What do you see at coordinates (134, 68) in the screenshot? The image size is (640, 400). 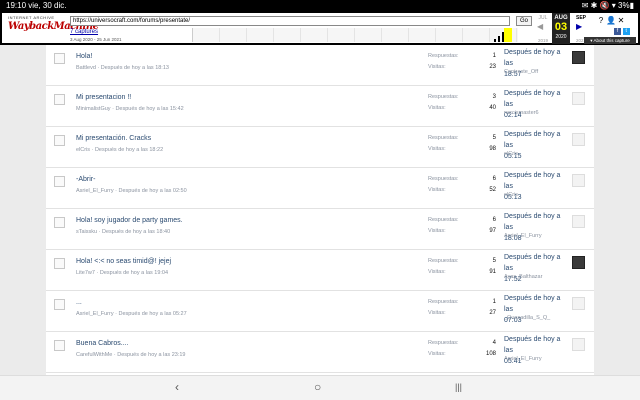 I see `thread-start-time: Después de hoy a las 18:13` at bounding box center [134, 68].